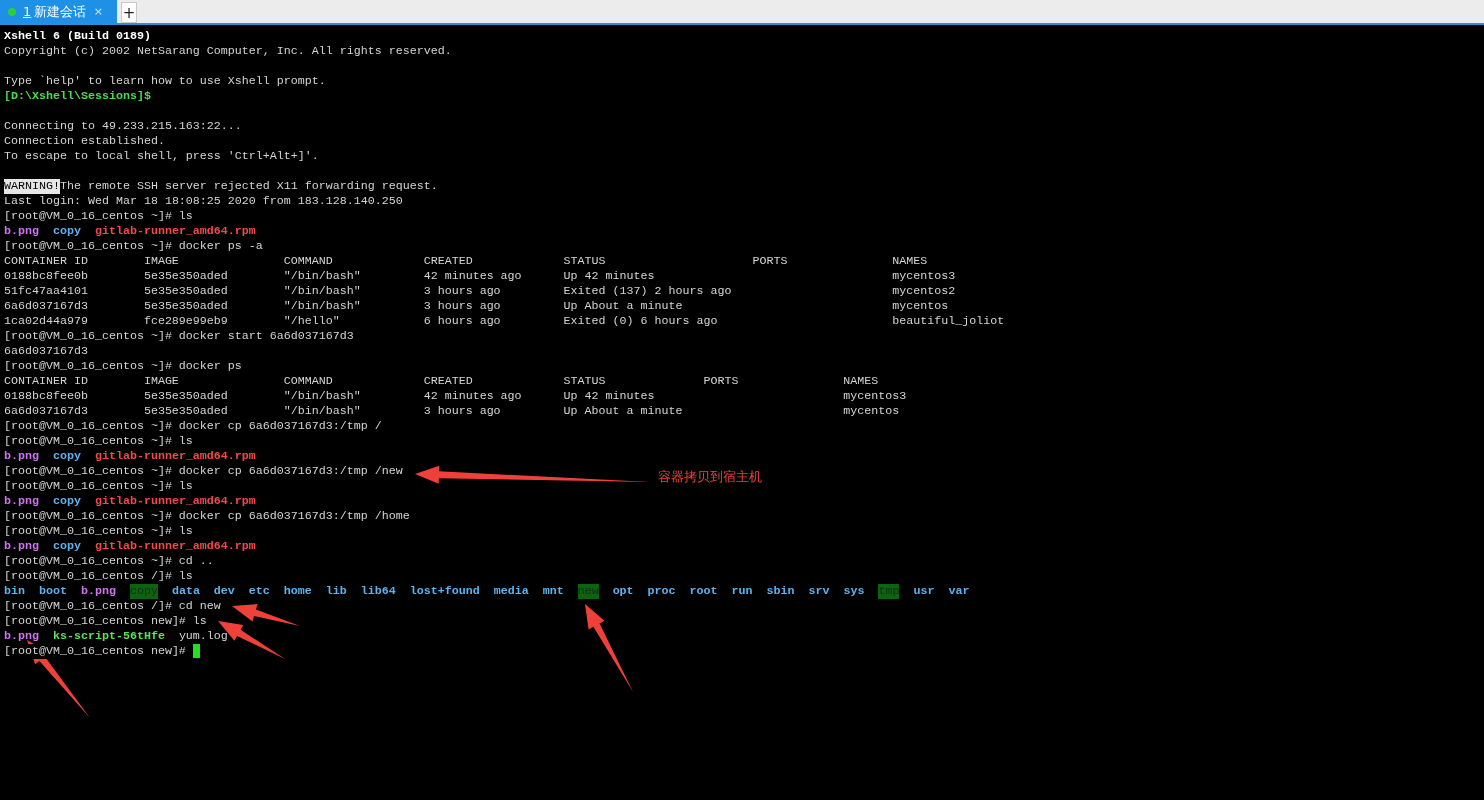  What do you see at coordinates (46, 291) in the screenshot?
I see `table-cell: 51fc47aa4101` at bounding box center [46, 291].